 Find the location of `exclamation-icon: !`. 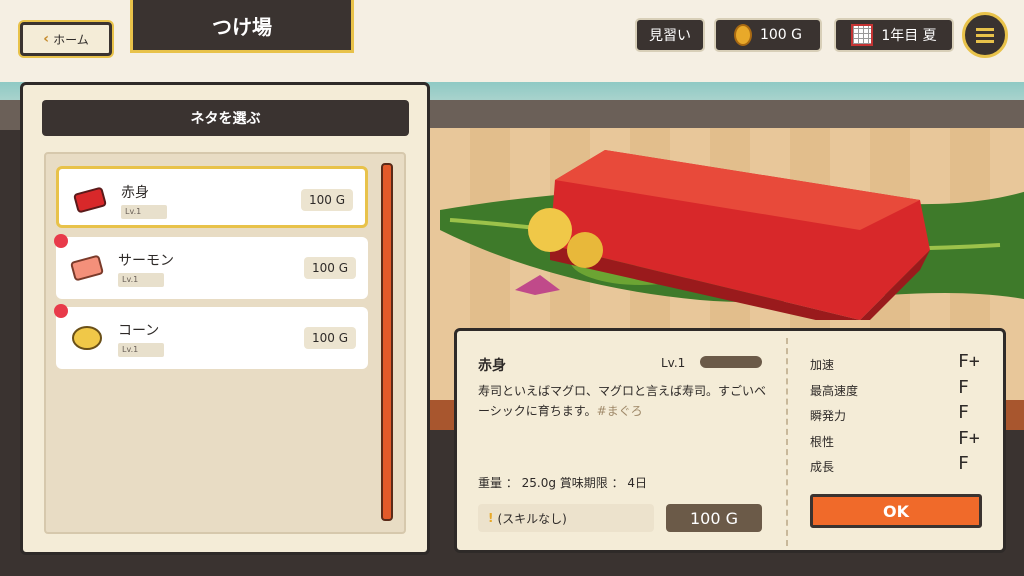

exclamation-icon: ! is located at coordinates (491, 518).